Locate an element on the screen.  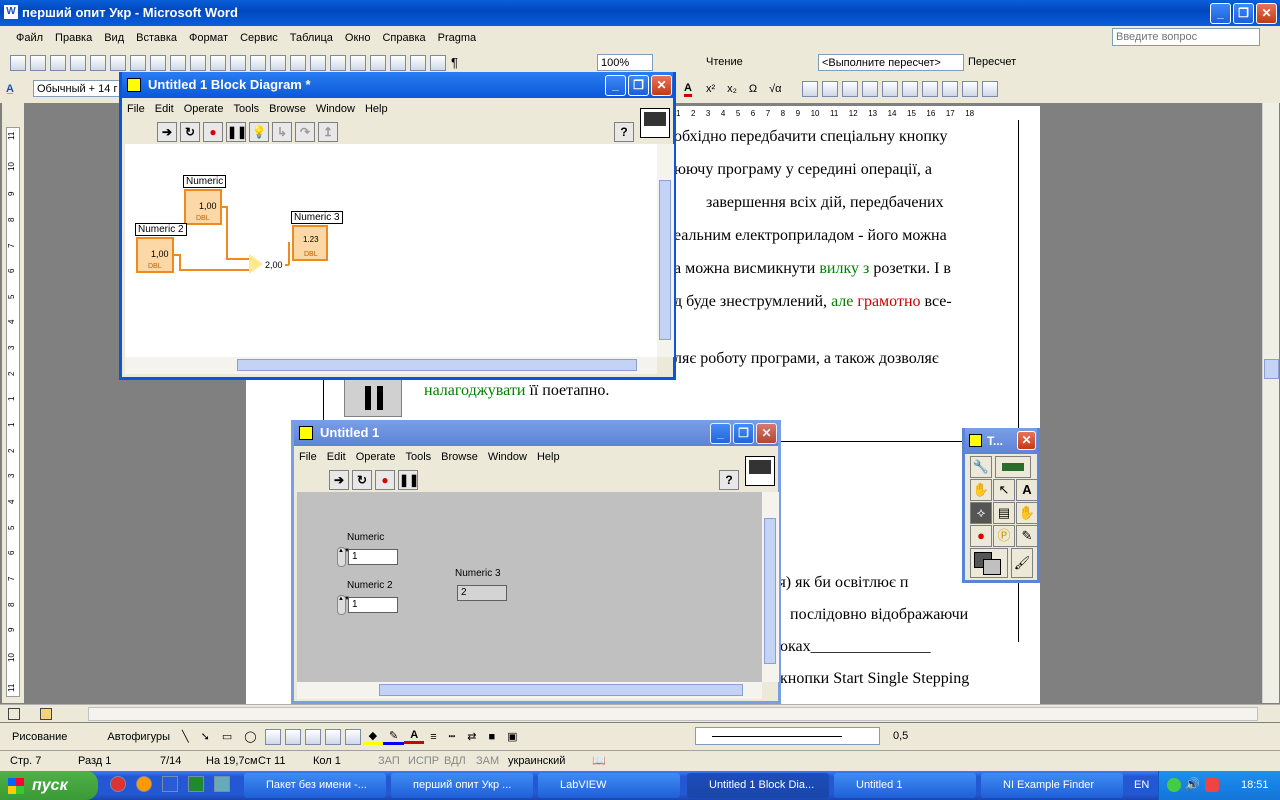
email-icon is located at coordinates (98, 62).